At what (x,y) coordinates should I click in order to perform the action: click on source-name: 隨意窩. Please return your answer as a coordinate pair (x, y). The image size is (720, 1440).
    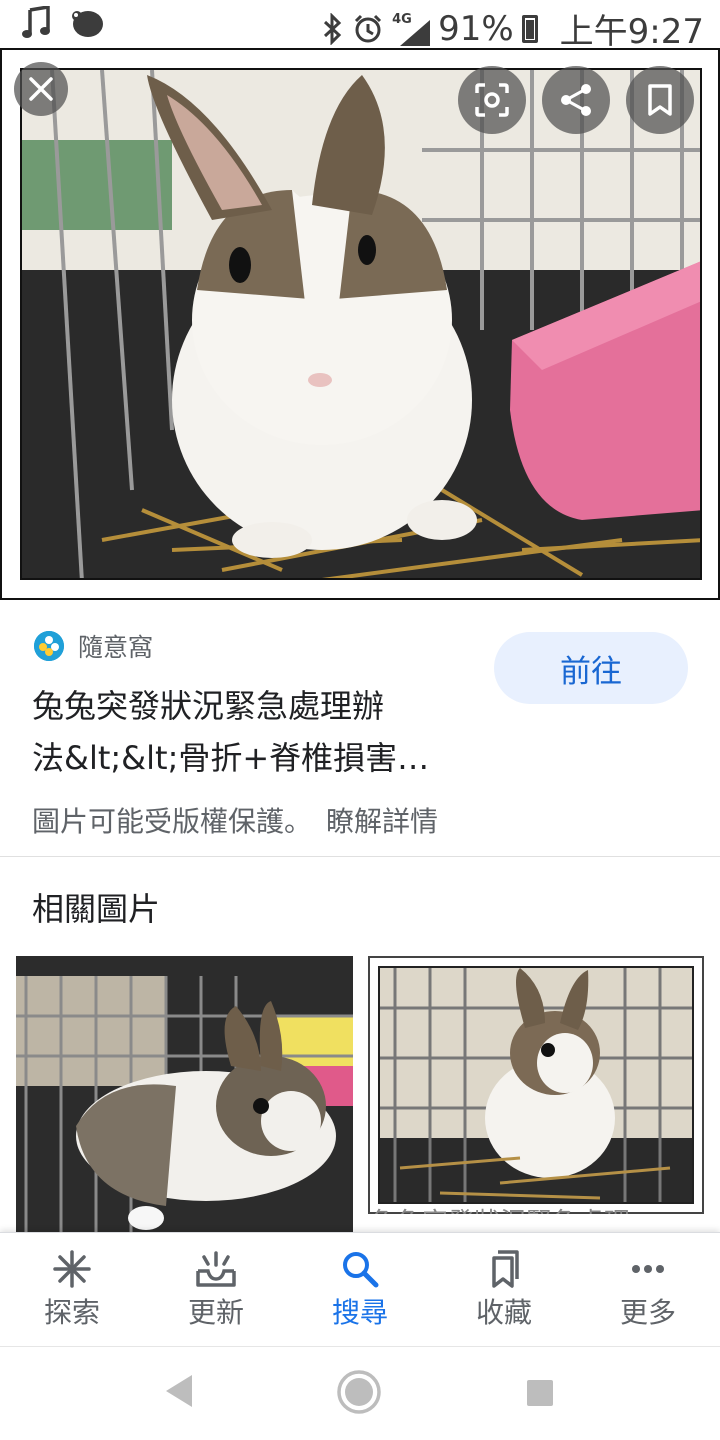
    Looking at the image, I should click on (116, 647).